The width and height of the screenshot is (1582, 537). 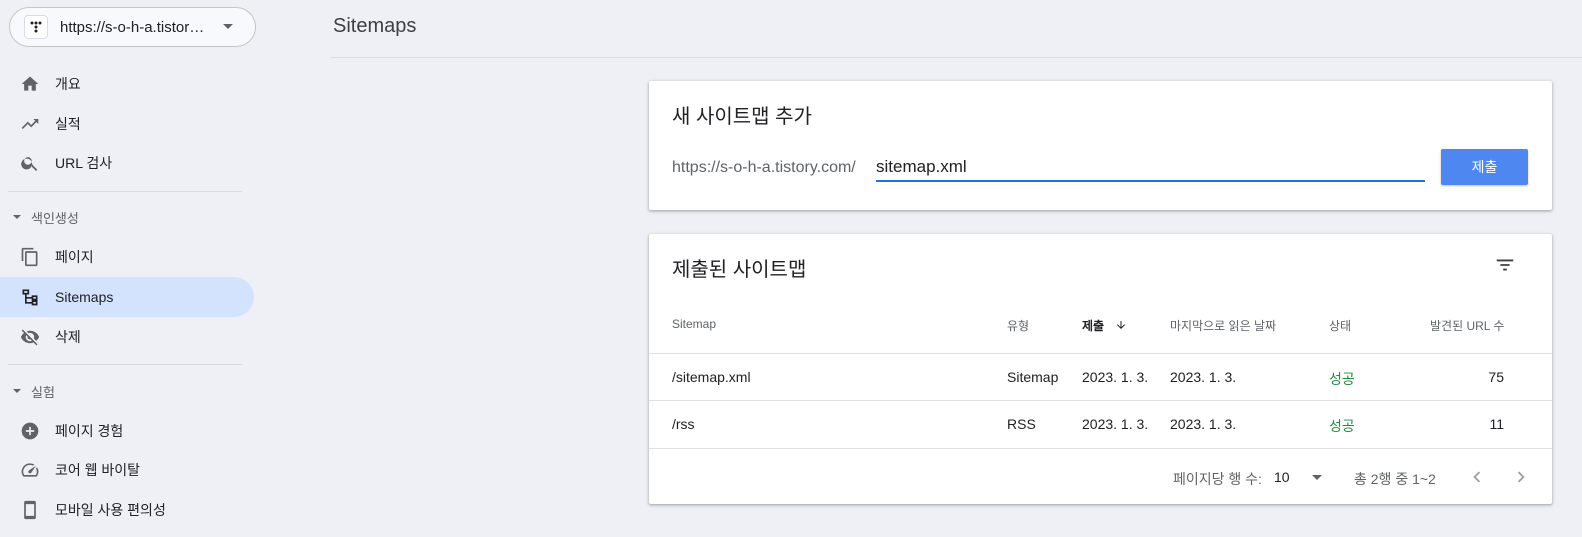 What do you see at coordinates (30, 297) in the screenshot?
I see `sitemap-icon` at bounding box center [30, 297].